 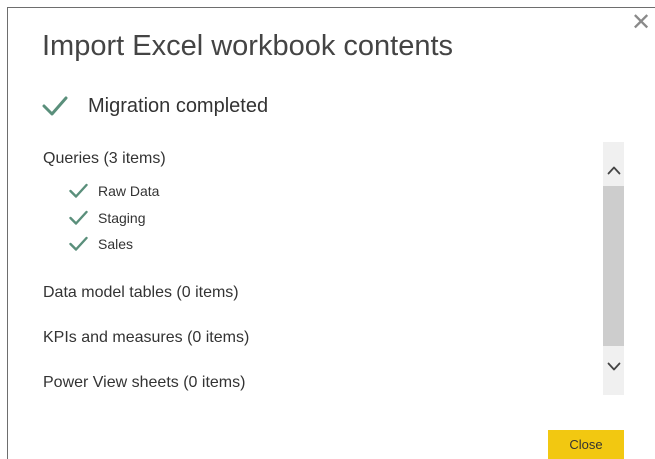 I want to click on query-item: Staging, so click(x=107, y=218).